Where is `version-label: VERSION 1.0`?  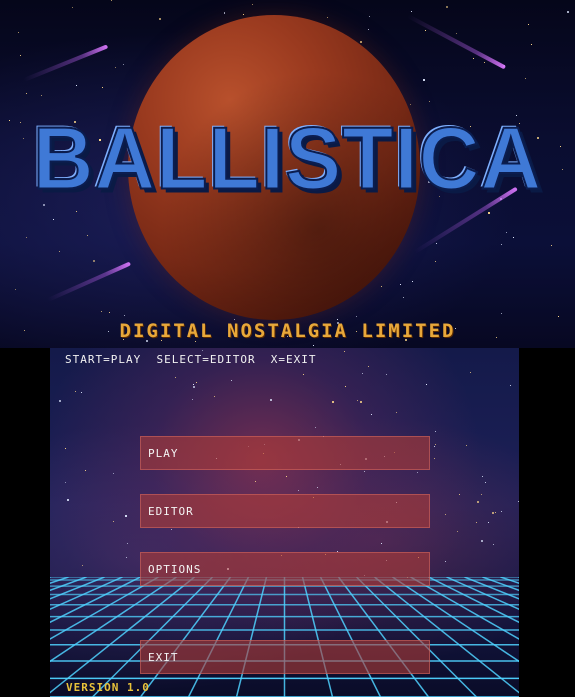 version-label: VERSION 1.0 is located at coordinates (108, 687).